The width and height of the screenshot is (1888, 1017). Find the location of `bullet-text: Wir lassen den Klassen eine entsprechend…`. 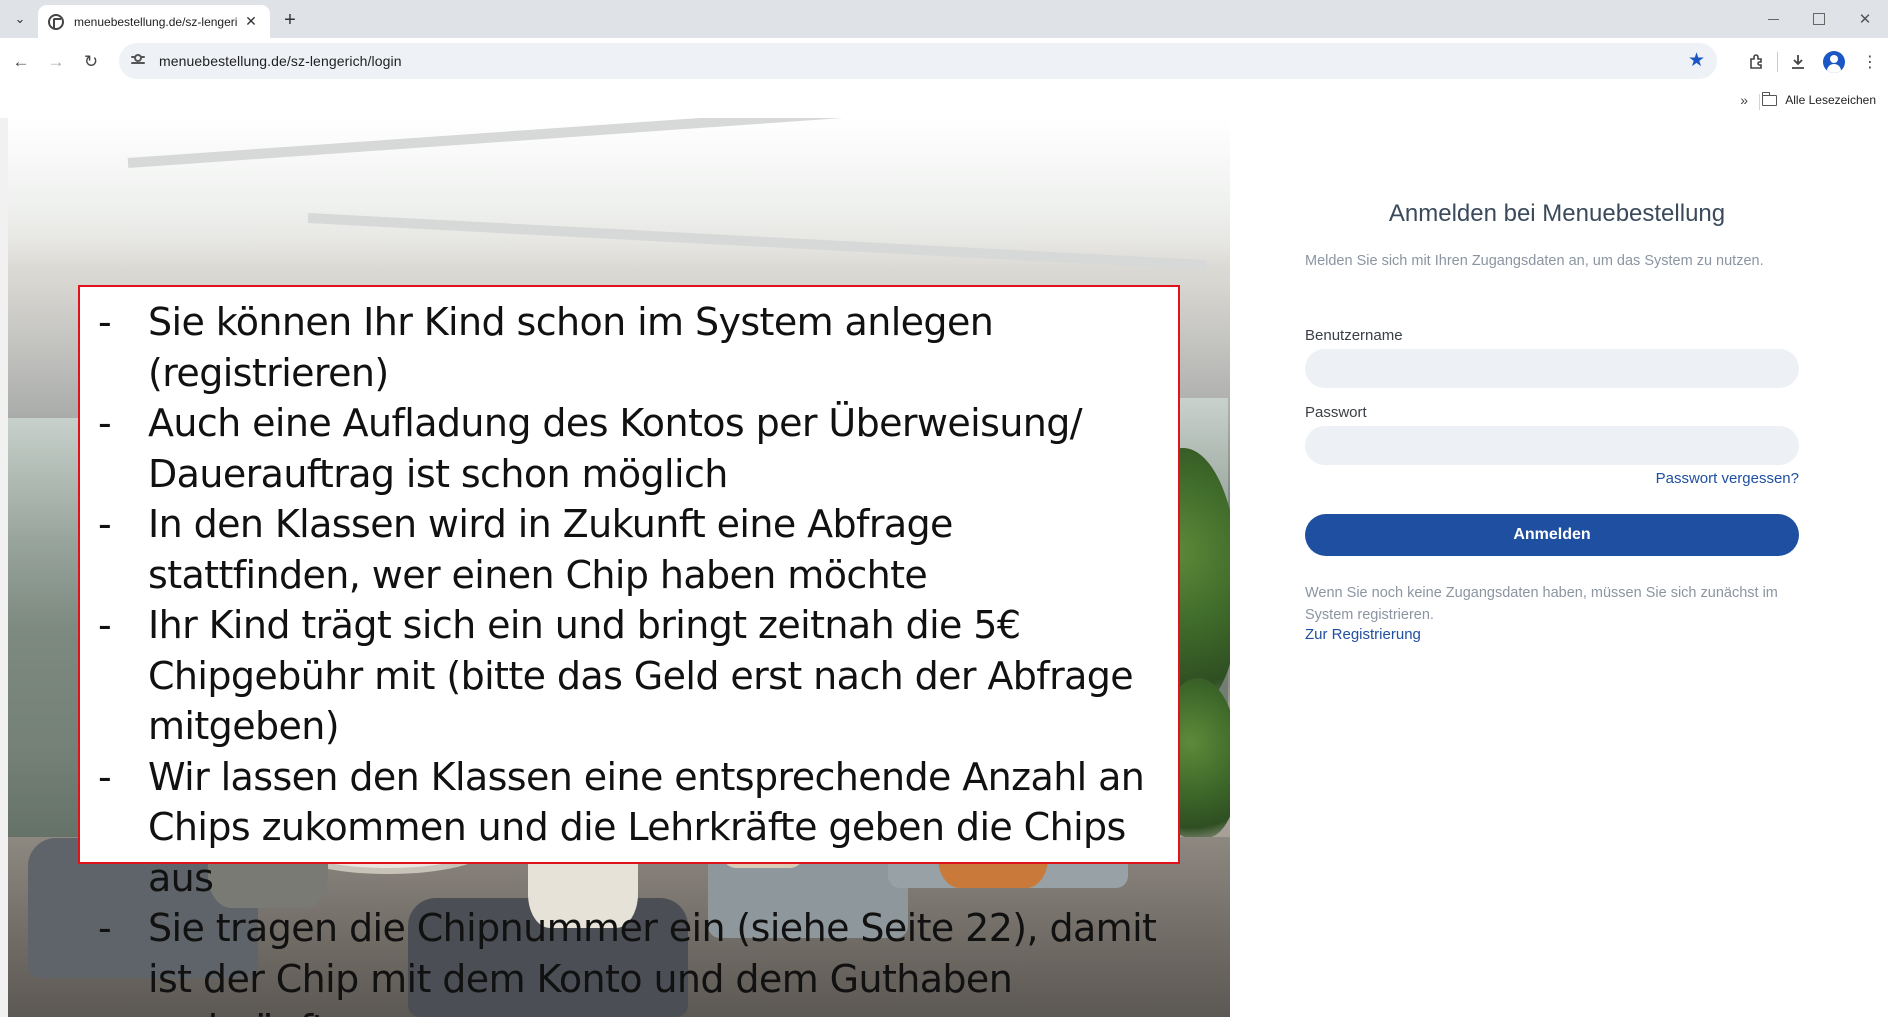

bullet-text: Wir lassen den Klassen eine entsprechend… is located at coordinates (646, 827).